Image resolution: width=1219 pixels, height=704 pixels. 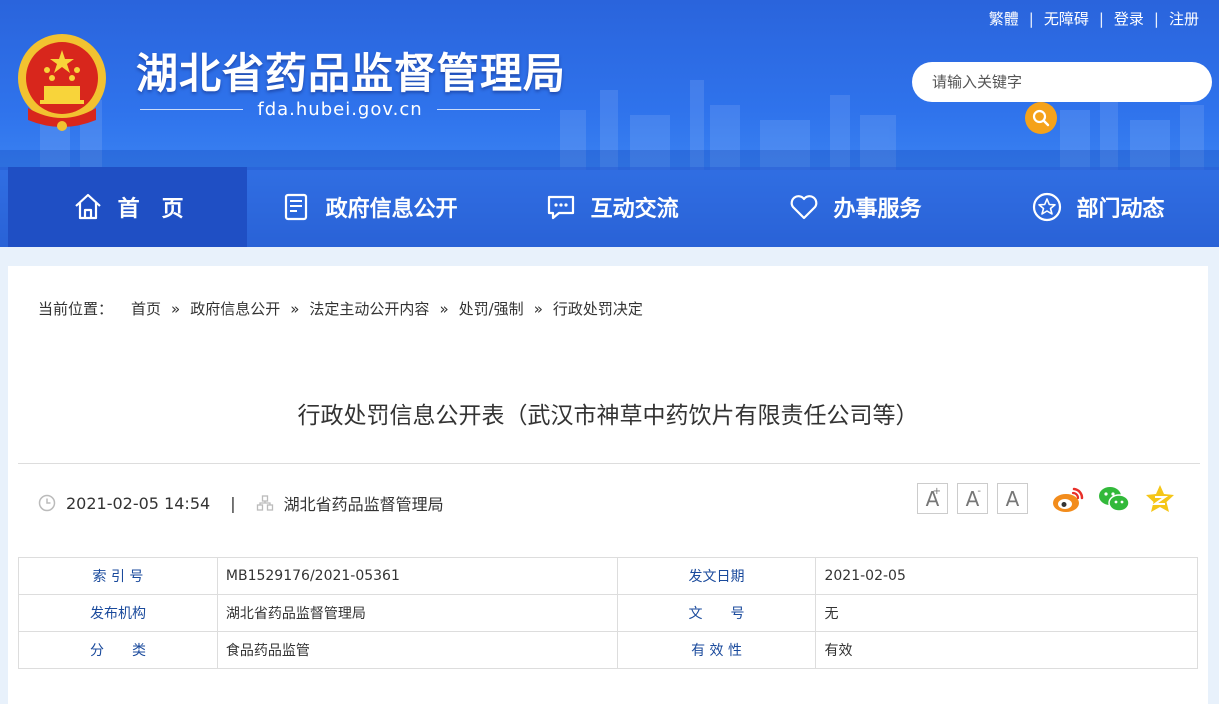 I want to click on qzone-icon, so click(x=1160, y=499).